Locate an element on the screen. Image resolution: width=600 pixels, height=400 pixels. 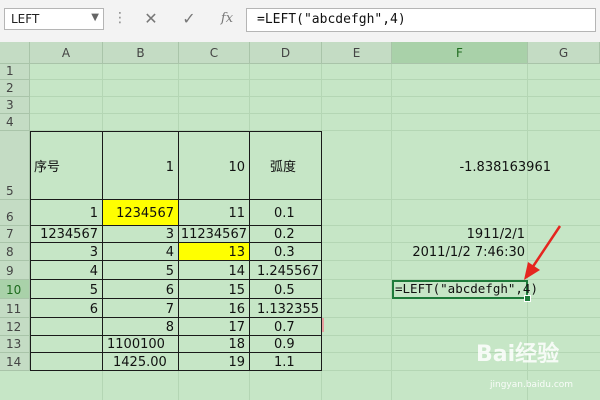
row-number: 1 is located at coordinates (10, 71).